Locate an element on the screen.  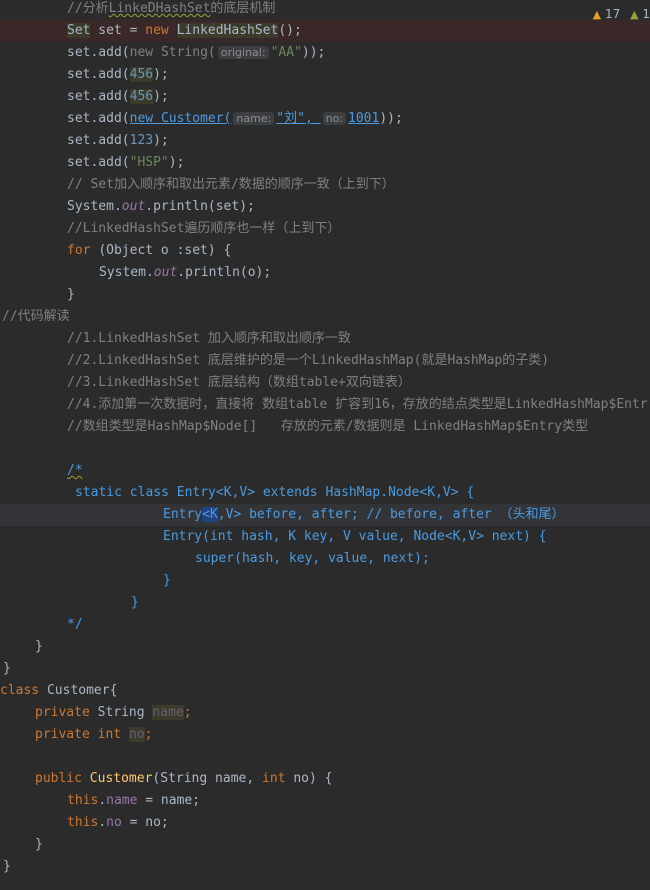
code-line: System.out.println(o); is located at coordinates (325, 273).